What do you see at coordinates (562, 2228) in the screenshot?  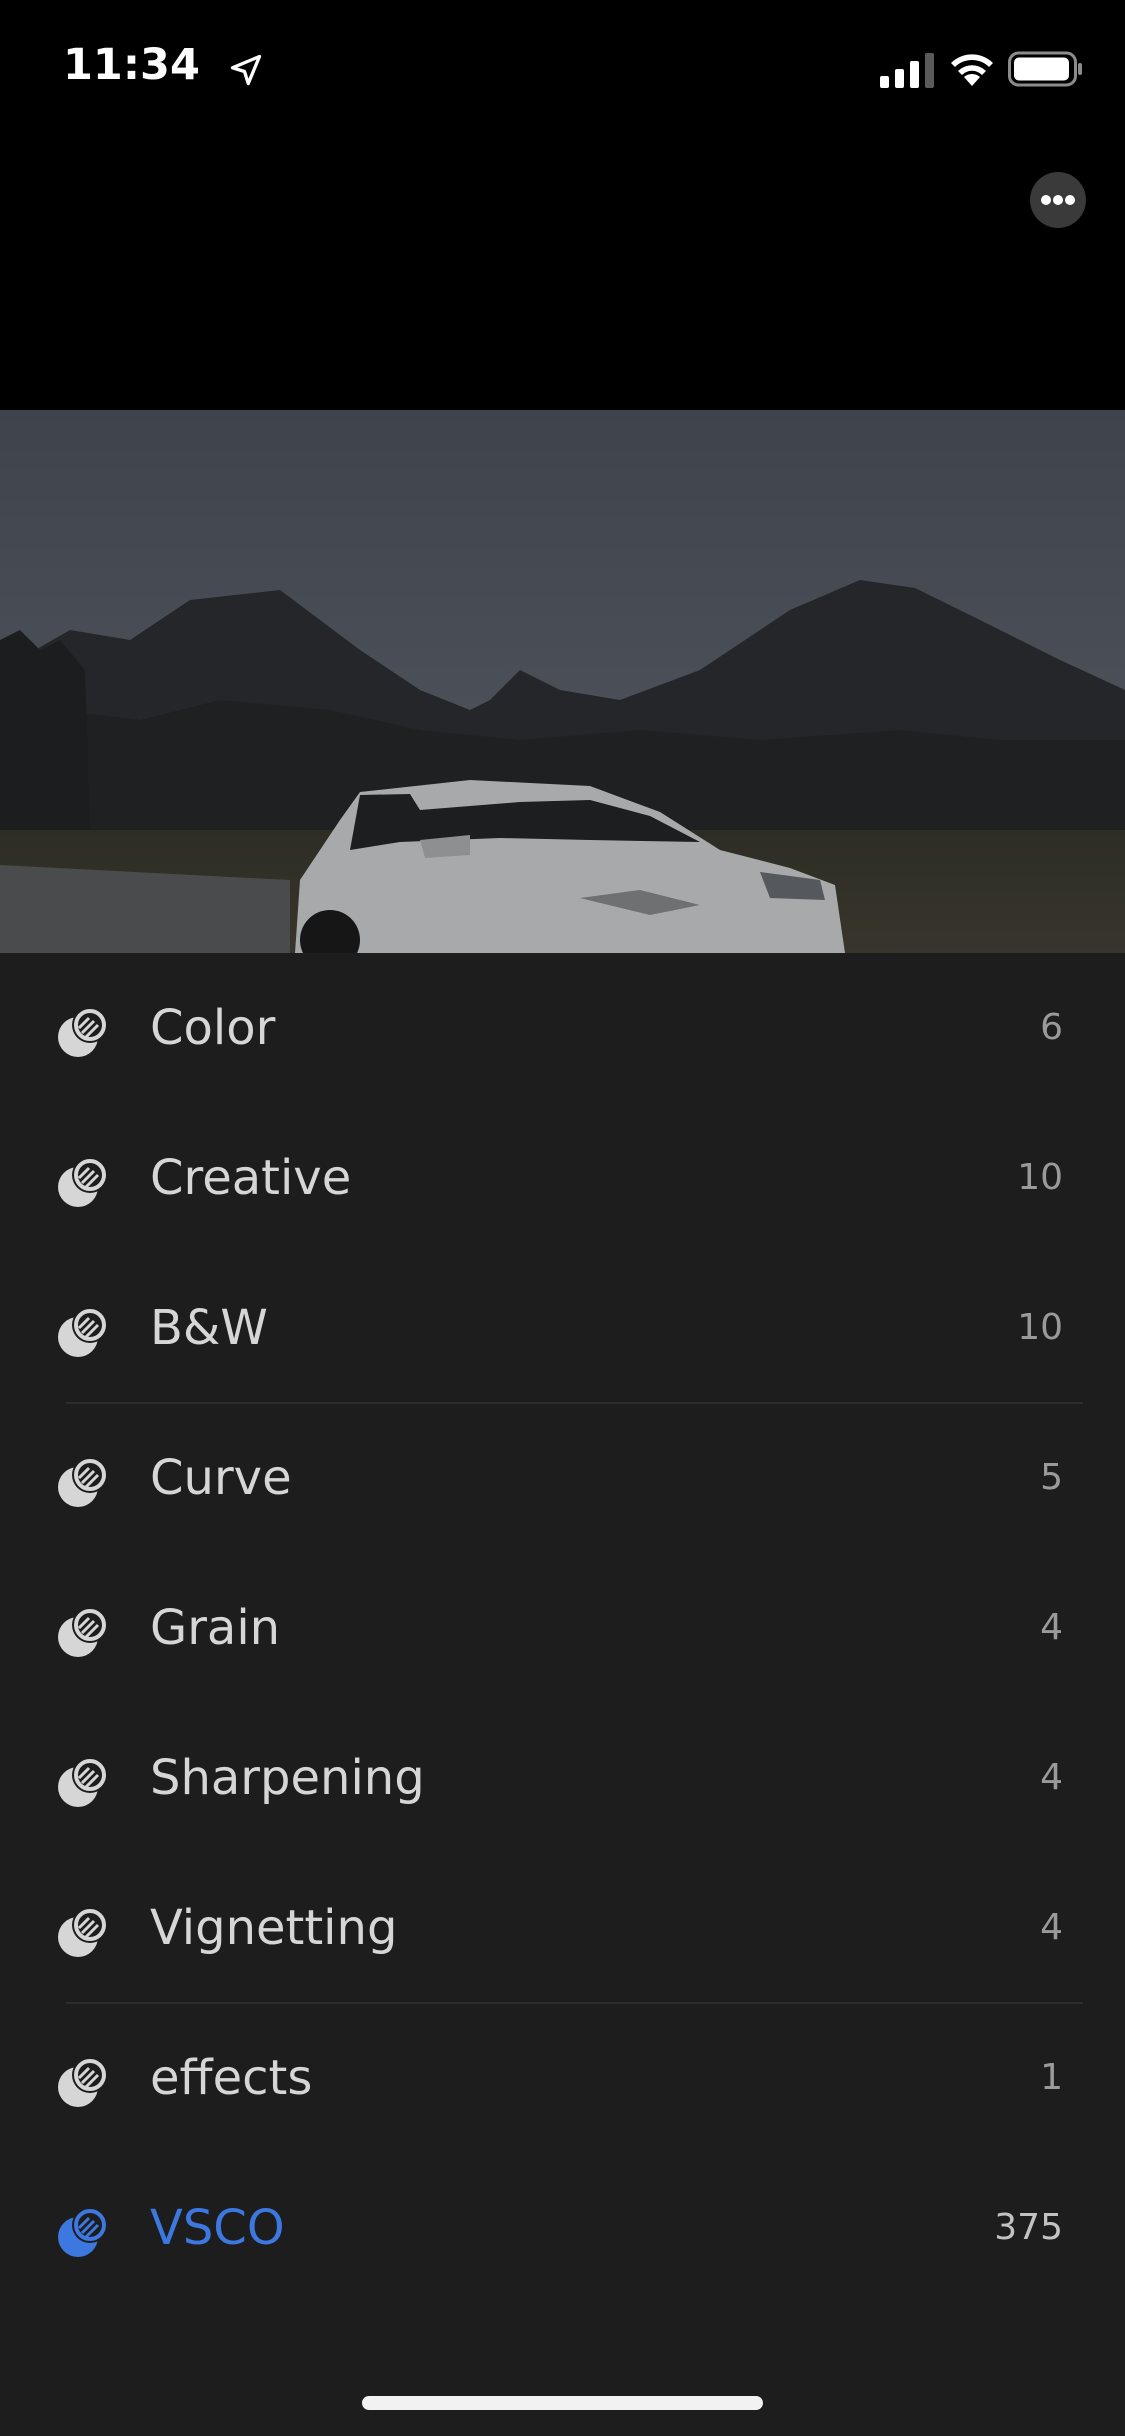 I see `preset-group-vsco: VSCO 375` at bounding box center [562, 2228].